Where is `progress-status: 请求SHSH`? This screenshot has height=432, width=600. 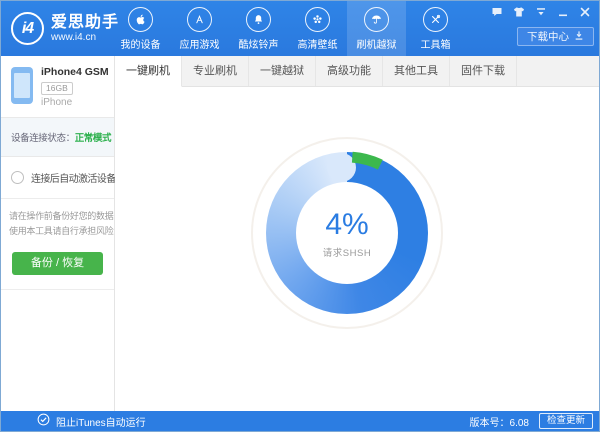
progress-status: 请求SHSH is located at coordinates (347, 253).